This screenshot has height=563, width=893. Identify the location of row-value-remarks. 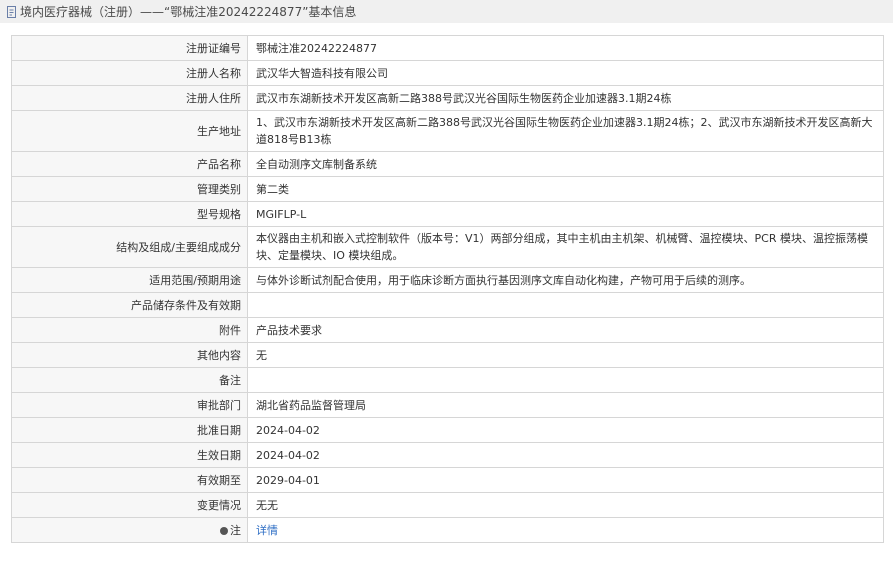
(565, 380).